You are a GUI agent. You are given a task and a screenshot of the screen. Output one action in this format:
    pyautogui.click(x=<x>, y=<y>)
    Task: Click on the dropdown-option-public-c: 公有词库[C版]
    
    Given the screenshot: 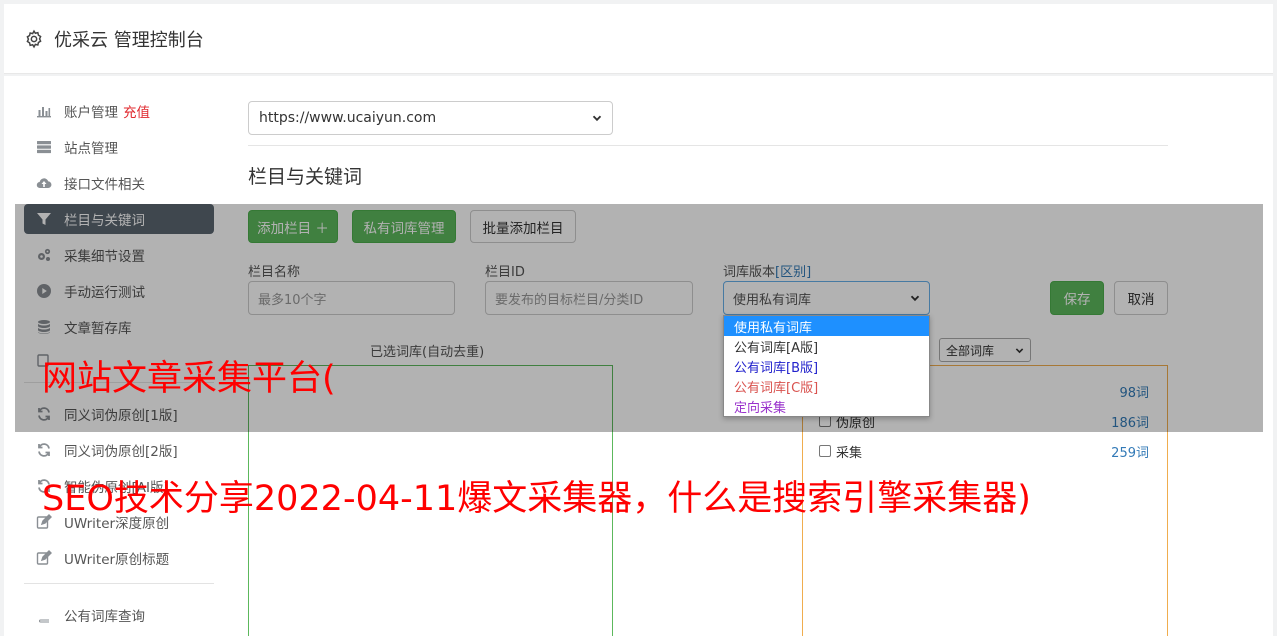 What is the action you would take?
    pyautogui.click(x=826, y=386)
    